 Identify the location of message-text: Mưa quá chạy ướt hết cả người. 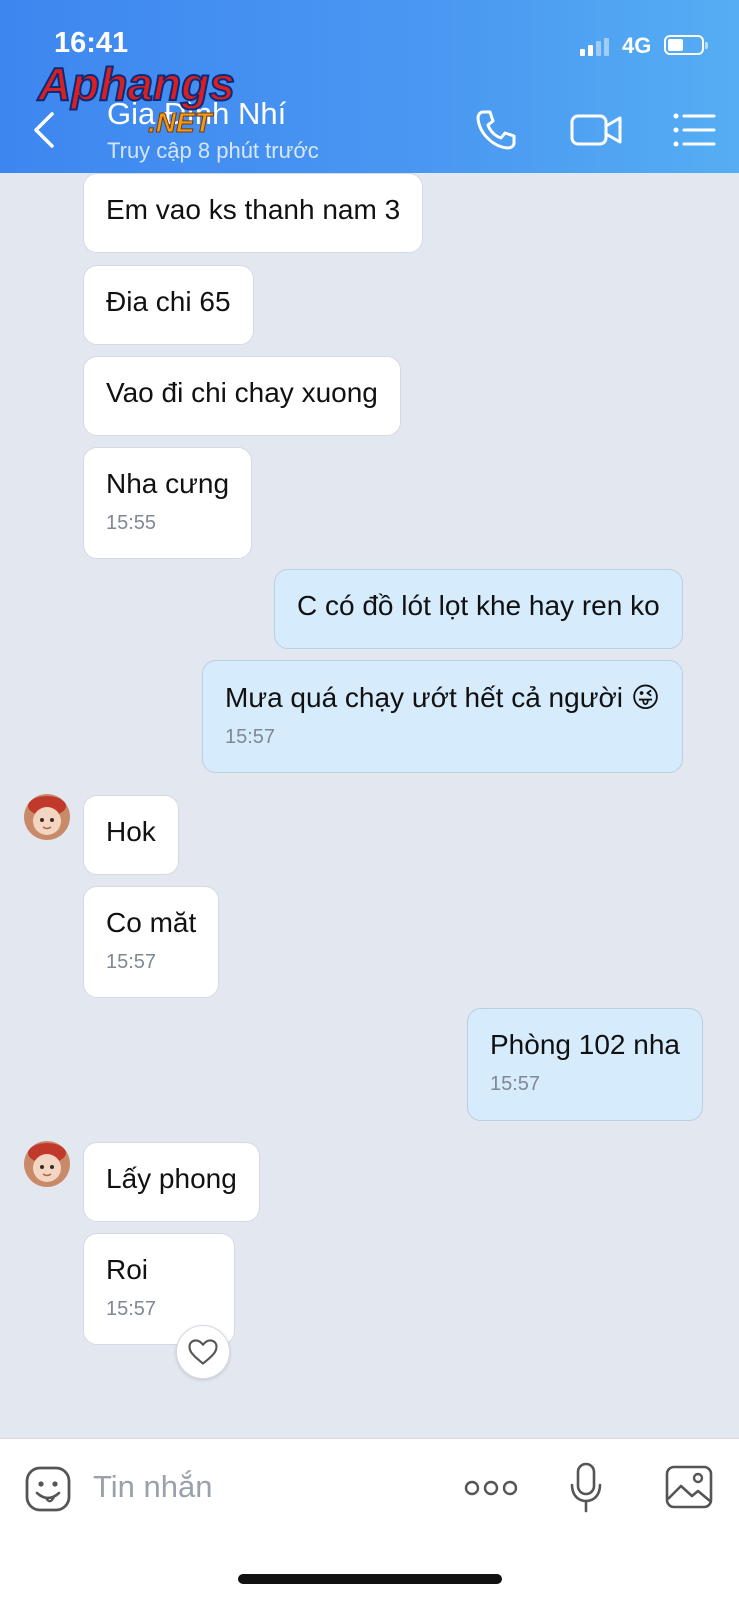
(424, 697).